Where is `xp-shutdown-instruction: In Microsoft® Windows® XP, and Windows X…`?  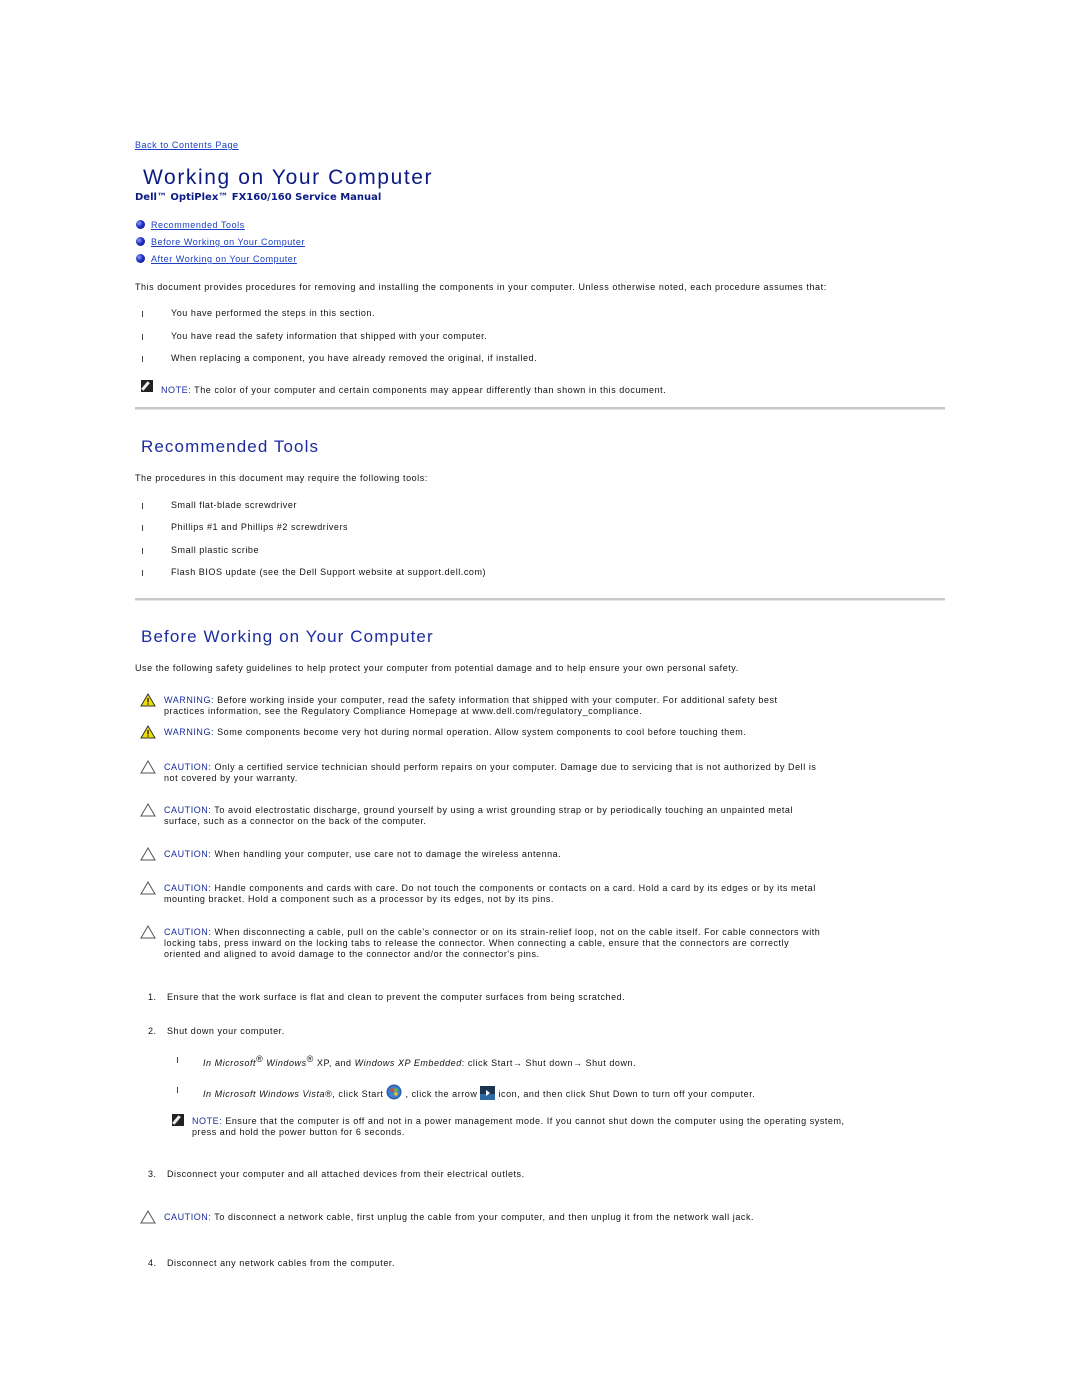
xp-shutdown-instruction: In Microsoft® Windows® XP, and Windows X… is located at coordinates (420, 1061).